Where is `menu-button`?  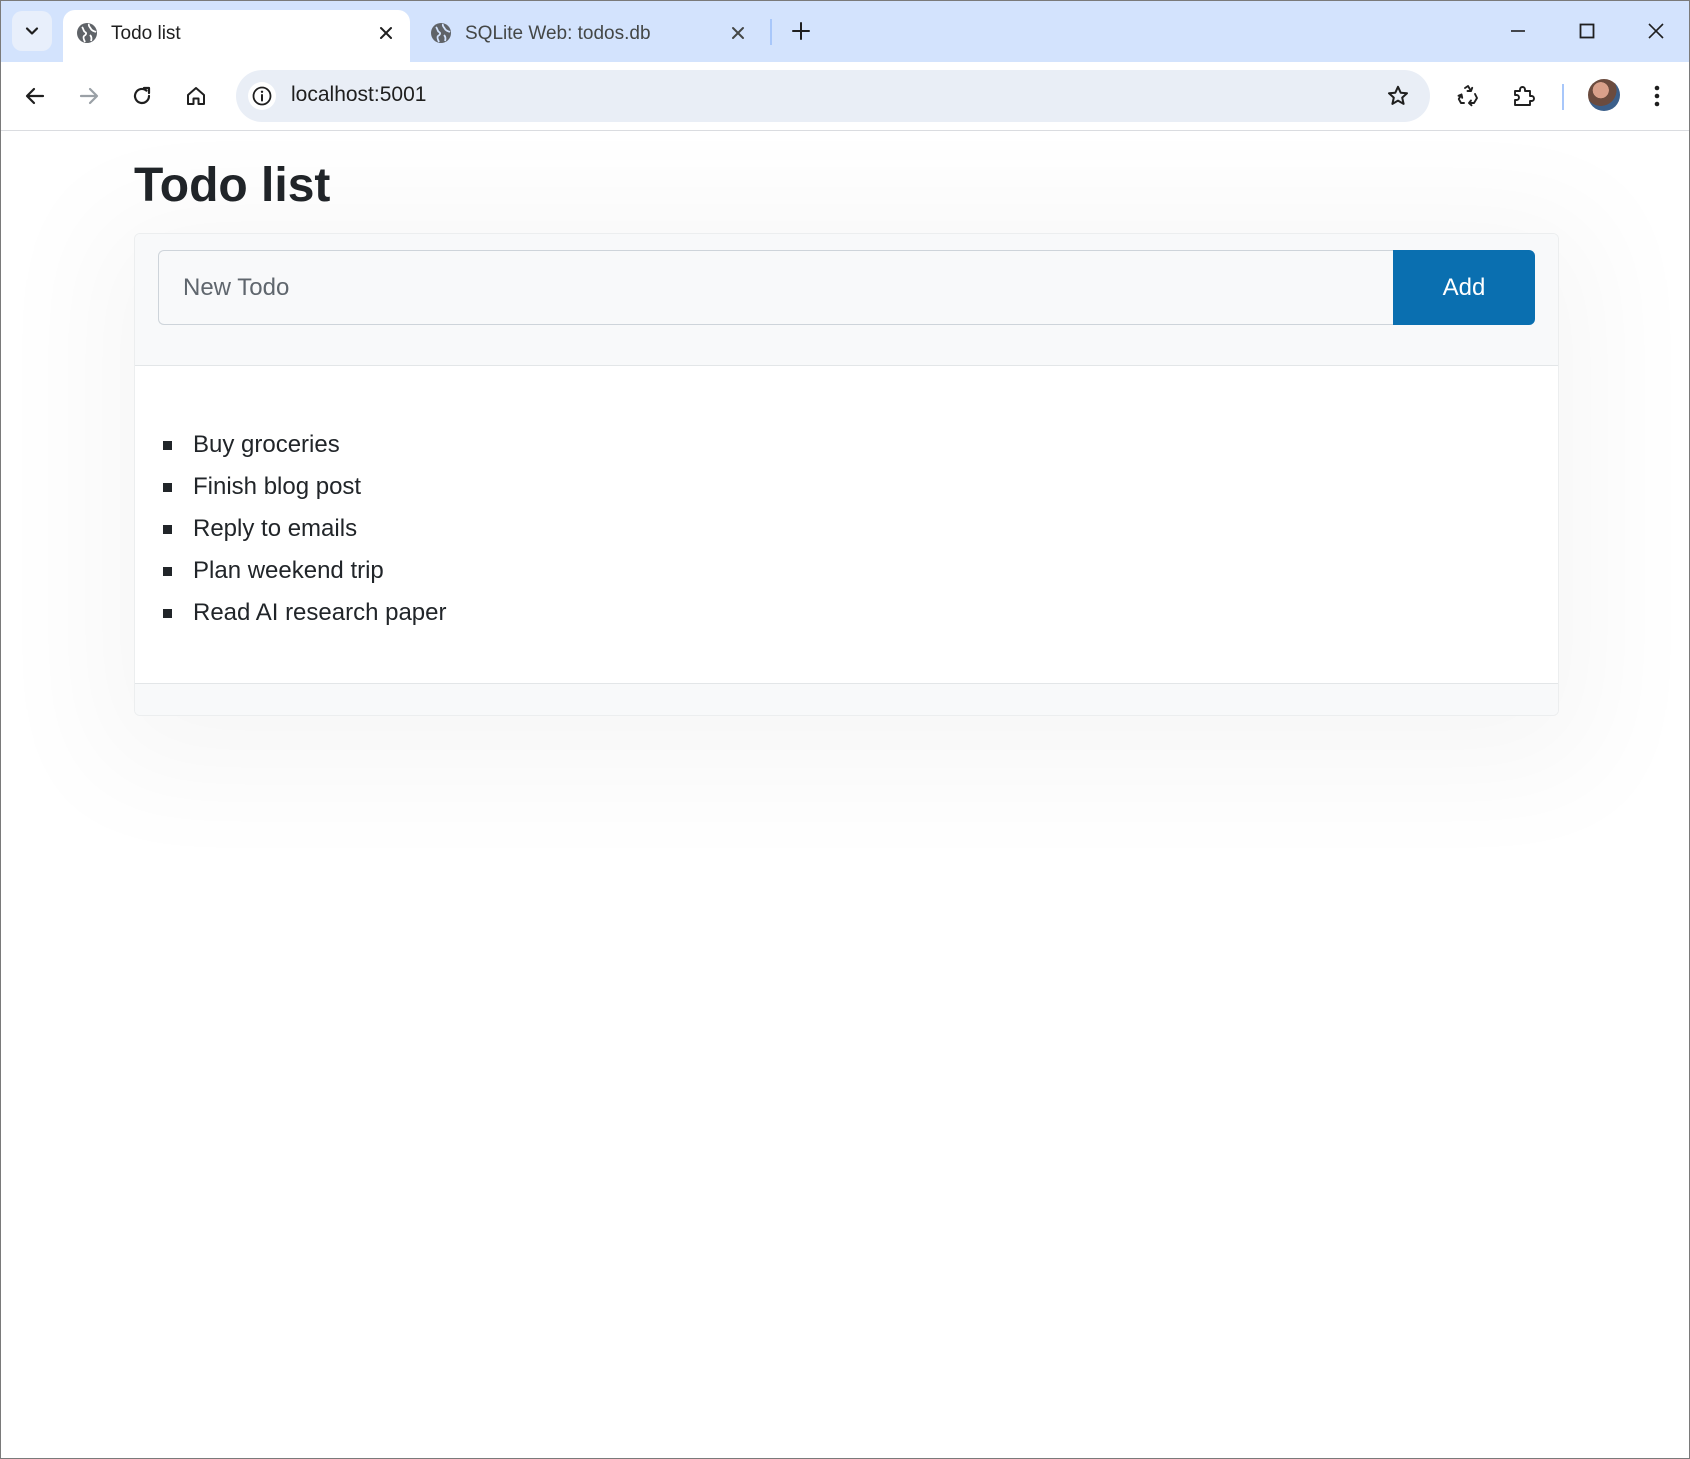
menu-button is located at coordinates (1657, 96).